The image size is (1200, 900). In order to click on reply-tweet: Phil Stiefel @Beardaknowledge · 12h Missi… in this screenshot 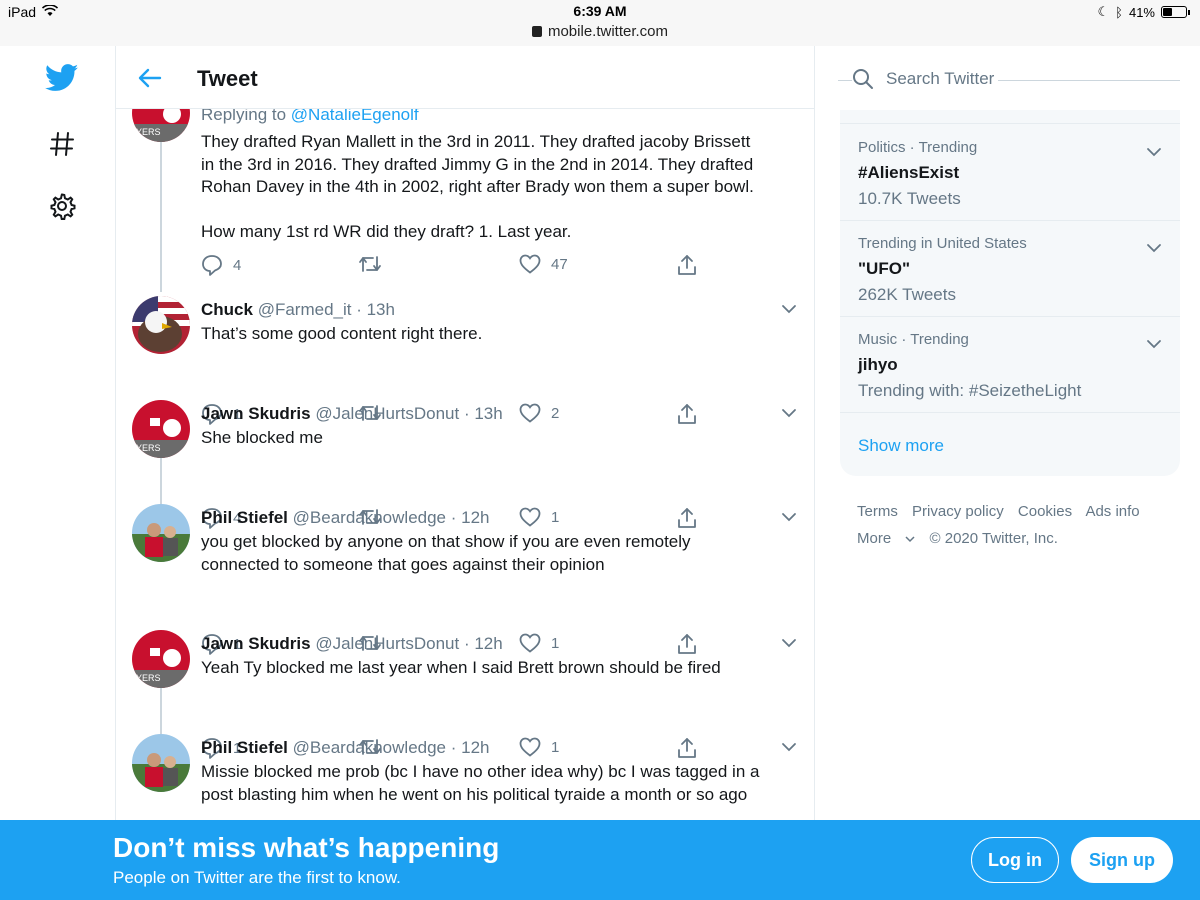, I will do `click(465, 775)`.